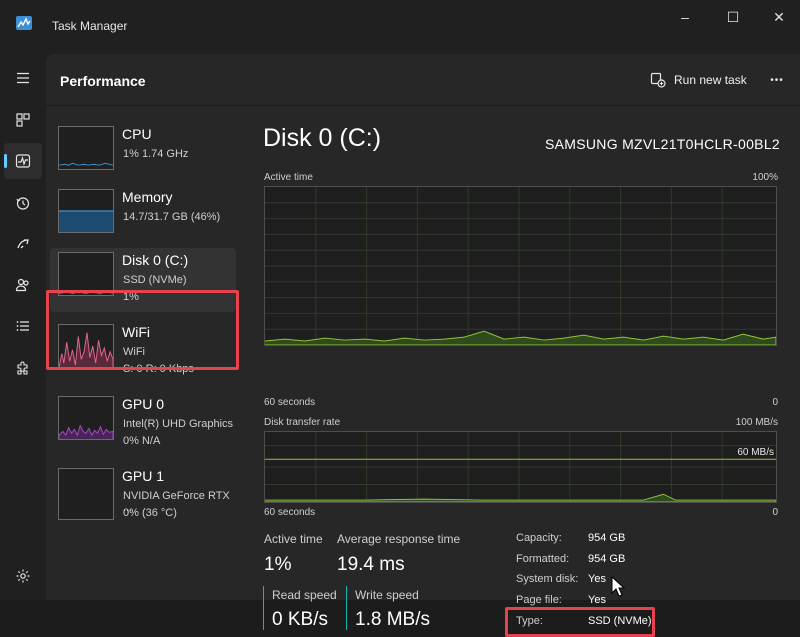 The width and height of the screenshot is (800, 637). I want to click on transfer-rate-graph-duration: 60 seconds, so click(290, 512).